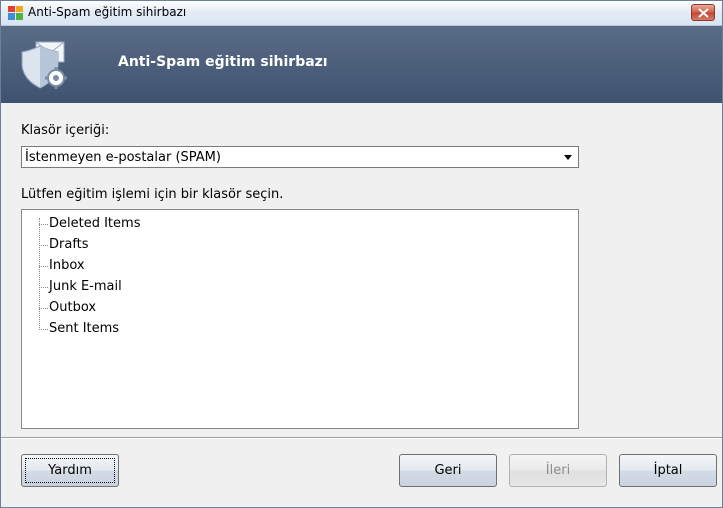 The image size is (723, 508). What do you see at coordinates (69, 244) in the screenshot?
I see `tree-item-label: Drafts` at bounding box center [69, 244].